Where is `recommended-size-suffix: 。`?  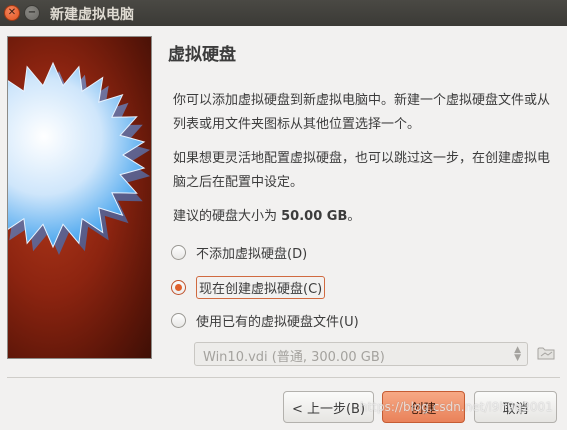
recommended-size-suffix: 。 is located at coordinates (354, 216).